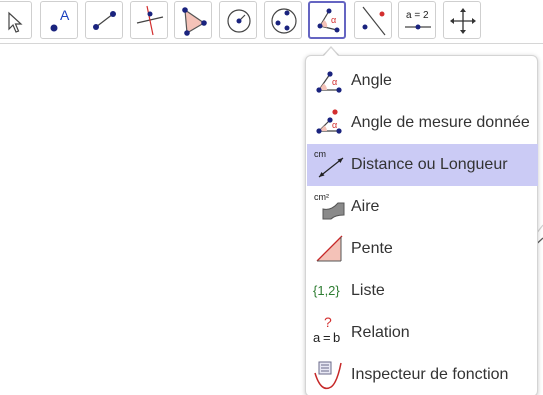 This screenshot has width=543, height=395. I want to click on menu-item-label: Distance ou Longueur, so click(429, 164).